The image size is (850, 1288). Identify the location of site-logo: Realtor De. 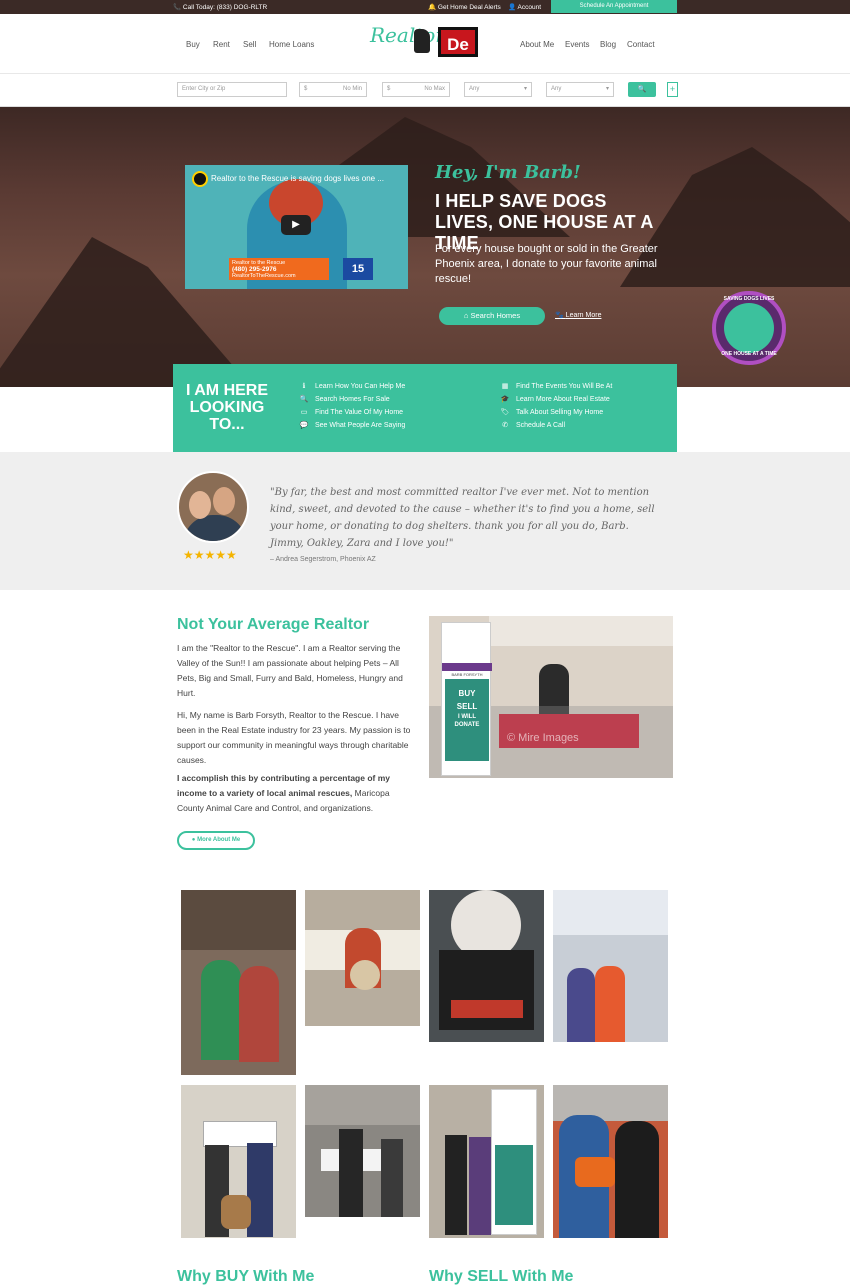
(425, 44).